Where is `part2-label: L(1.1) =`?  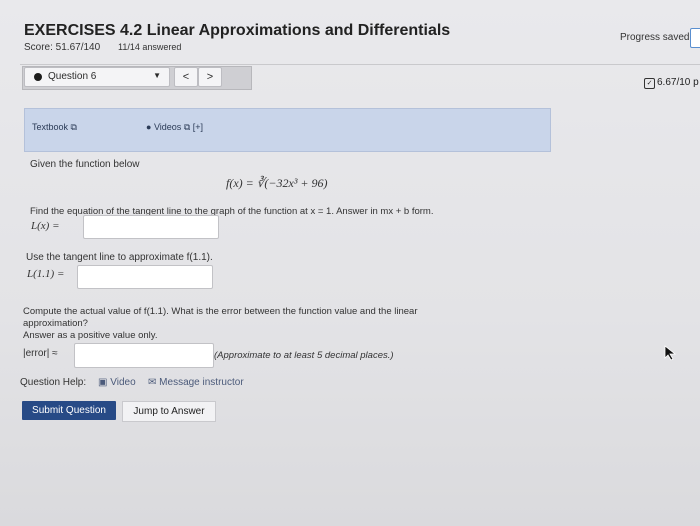
part2-label: L(1.1) = is located at coordinates (46, 274).